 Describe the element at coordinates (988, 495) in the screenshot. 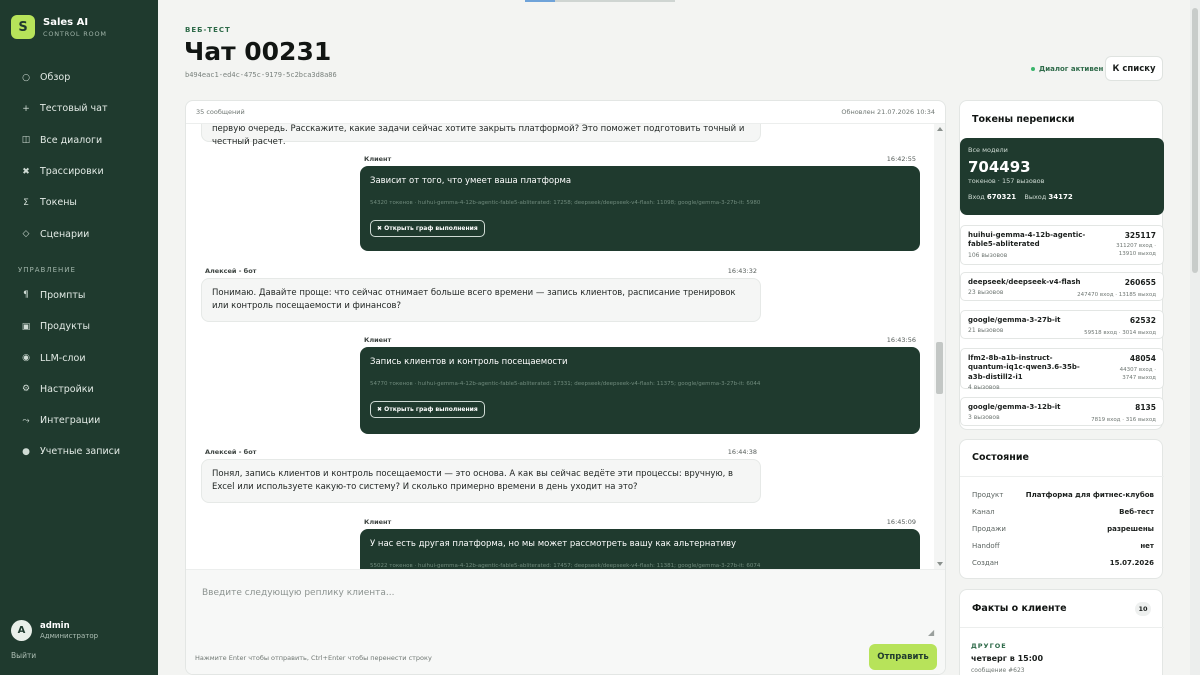

I see `state-key: Продукт` at that location.